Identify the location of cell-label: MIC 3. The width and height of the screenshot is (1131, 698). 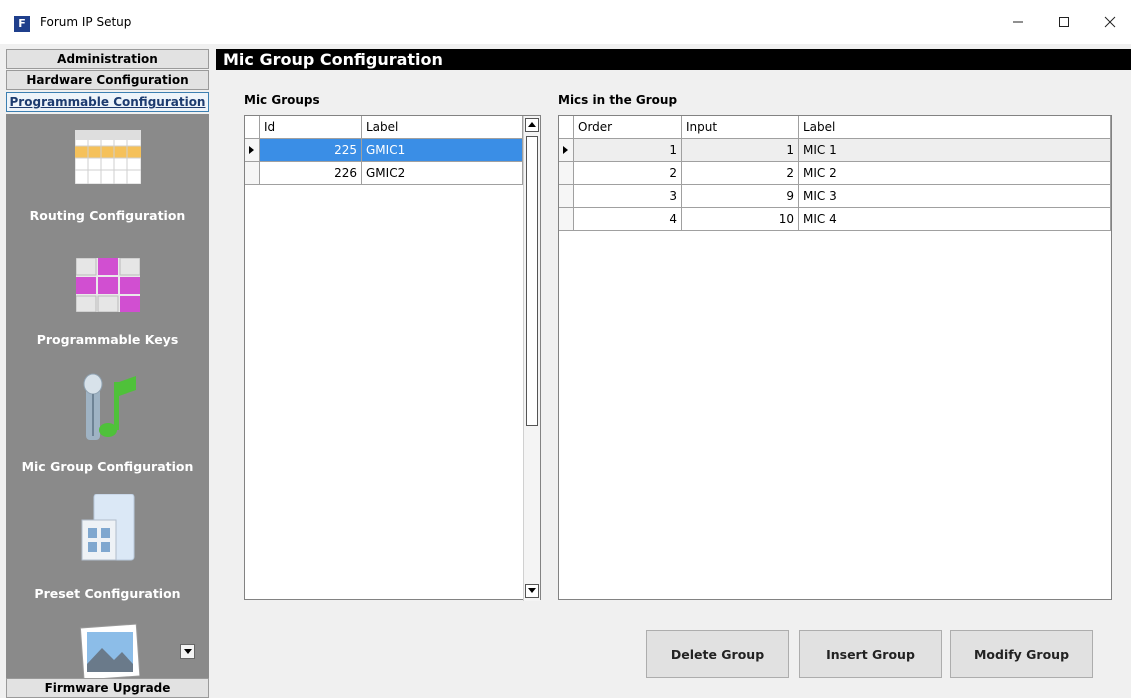
(955, 196).